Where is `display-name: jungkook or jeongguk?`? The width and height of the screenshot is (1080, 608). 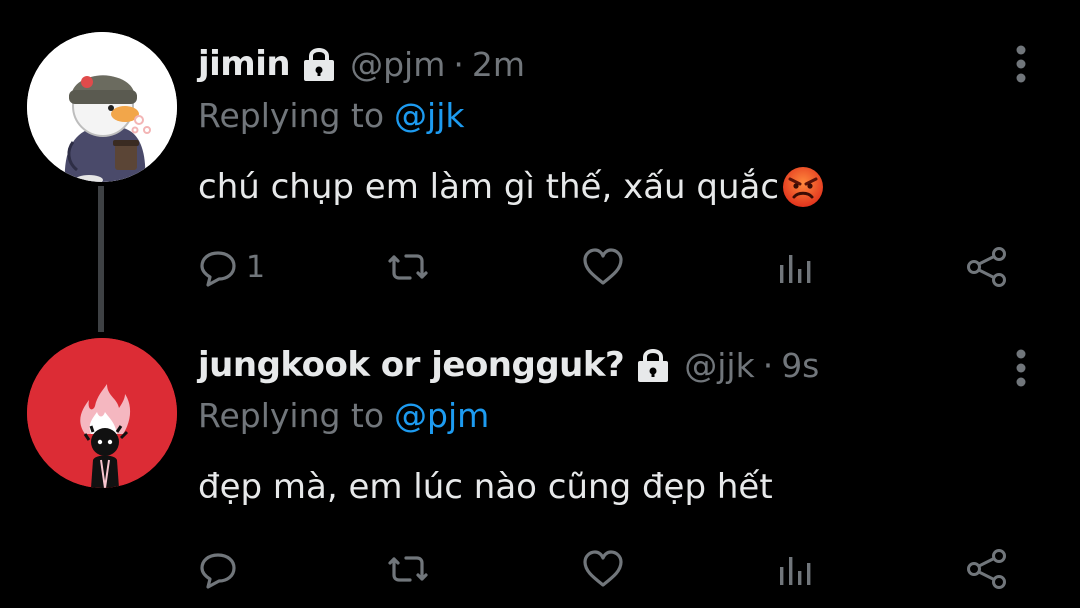
display-name: jungkook or jeongguk? is located at coordinates (411, 365).